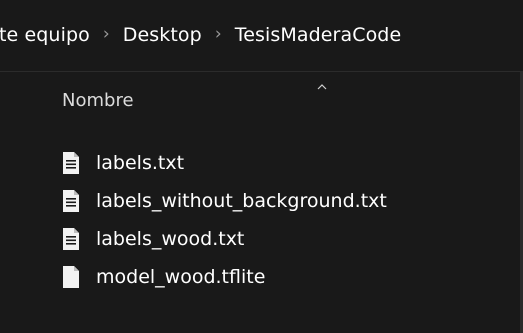 The height and width of the screenshot is (333, 523). What do you see at coordinates (71, 277) in the screenshot?
I see `blank-file-icon` at bounding box center [71, 277].